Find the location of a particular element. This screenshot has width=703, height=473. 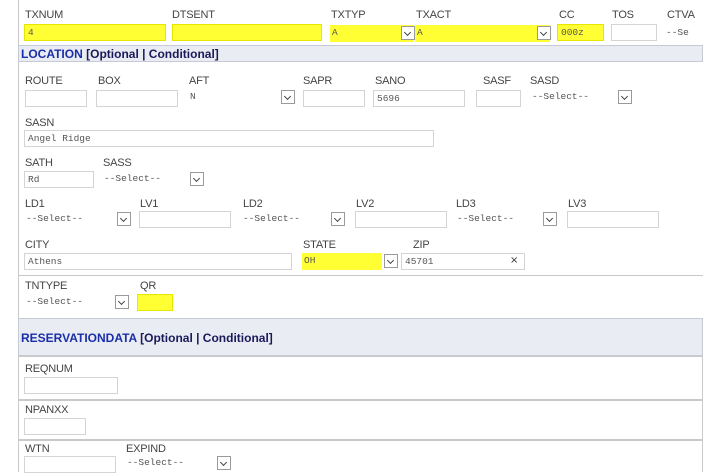

txnum-field: 4 is located at coordinates (95, 32).